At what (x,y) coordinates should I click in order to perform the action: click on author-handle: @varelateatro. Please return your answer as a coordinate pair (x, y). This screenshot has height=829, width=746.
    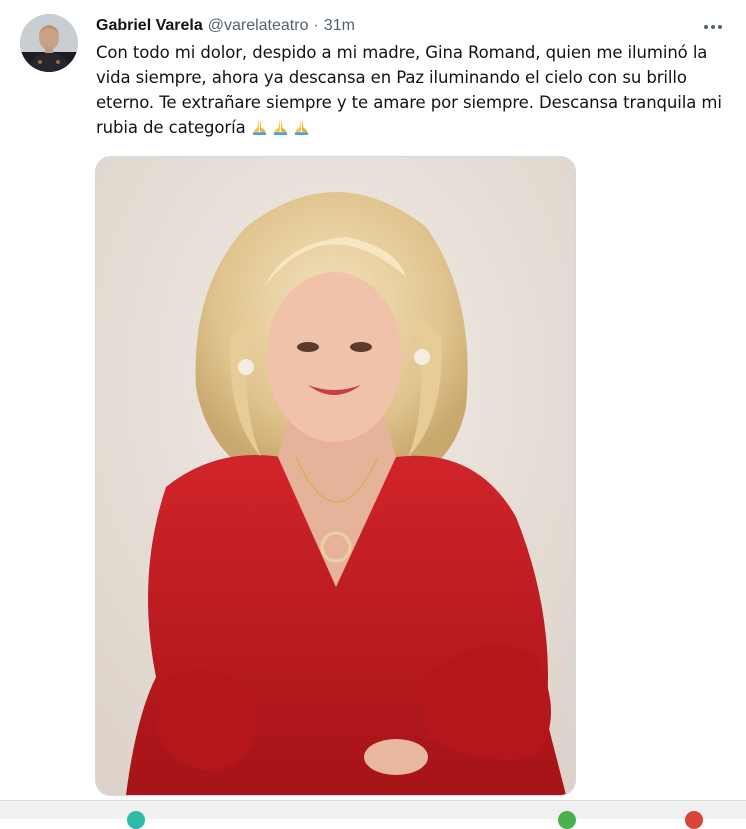
    Looking at the image, I should click on (258, 26).